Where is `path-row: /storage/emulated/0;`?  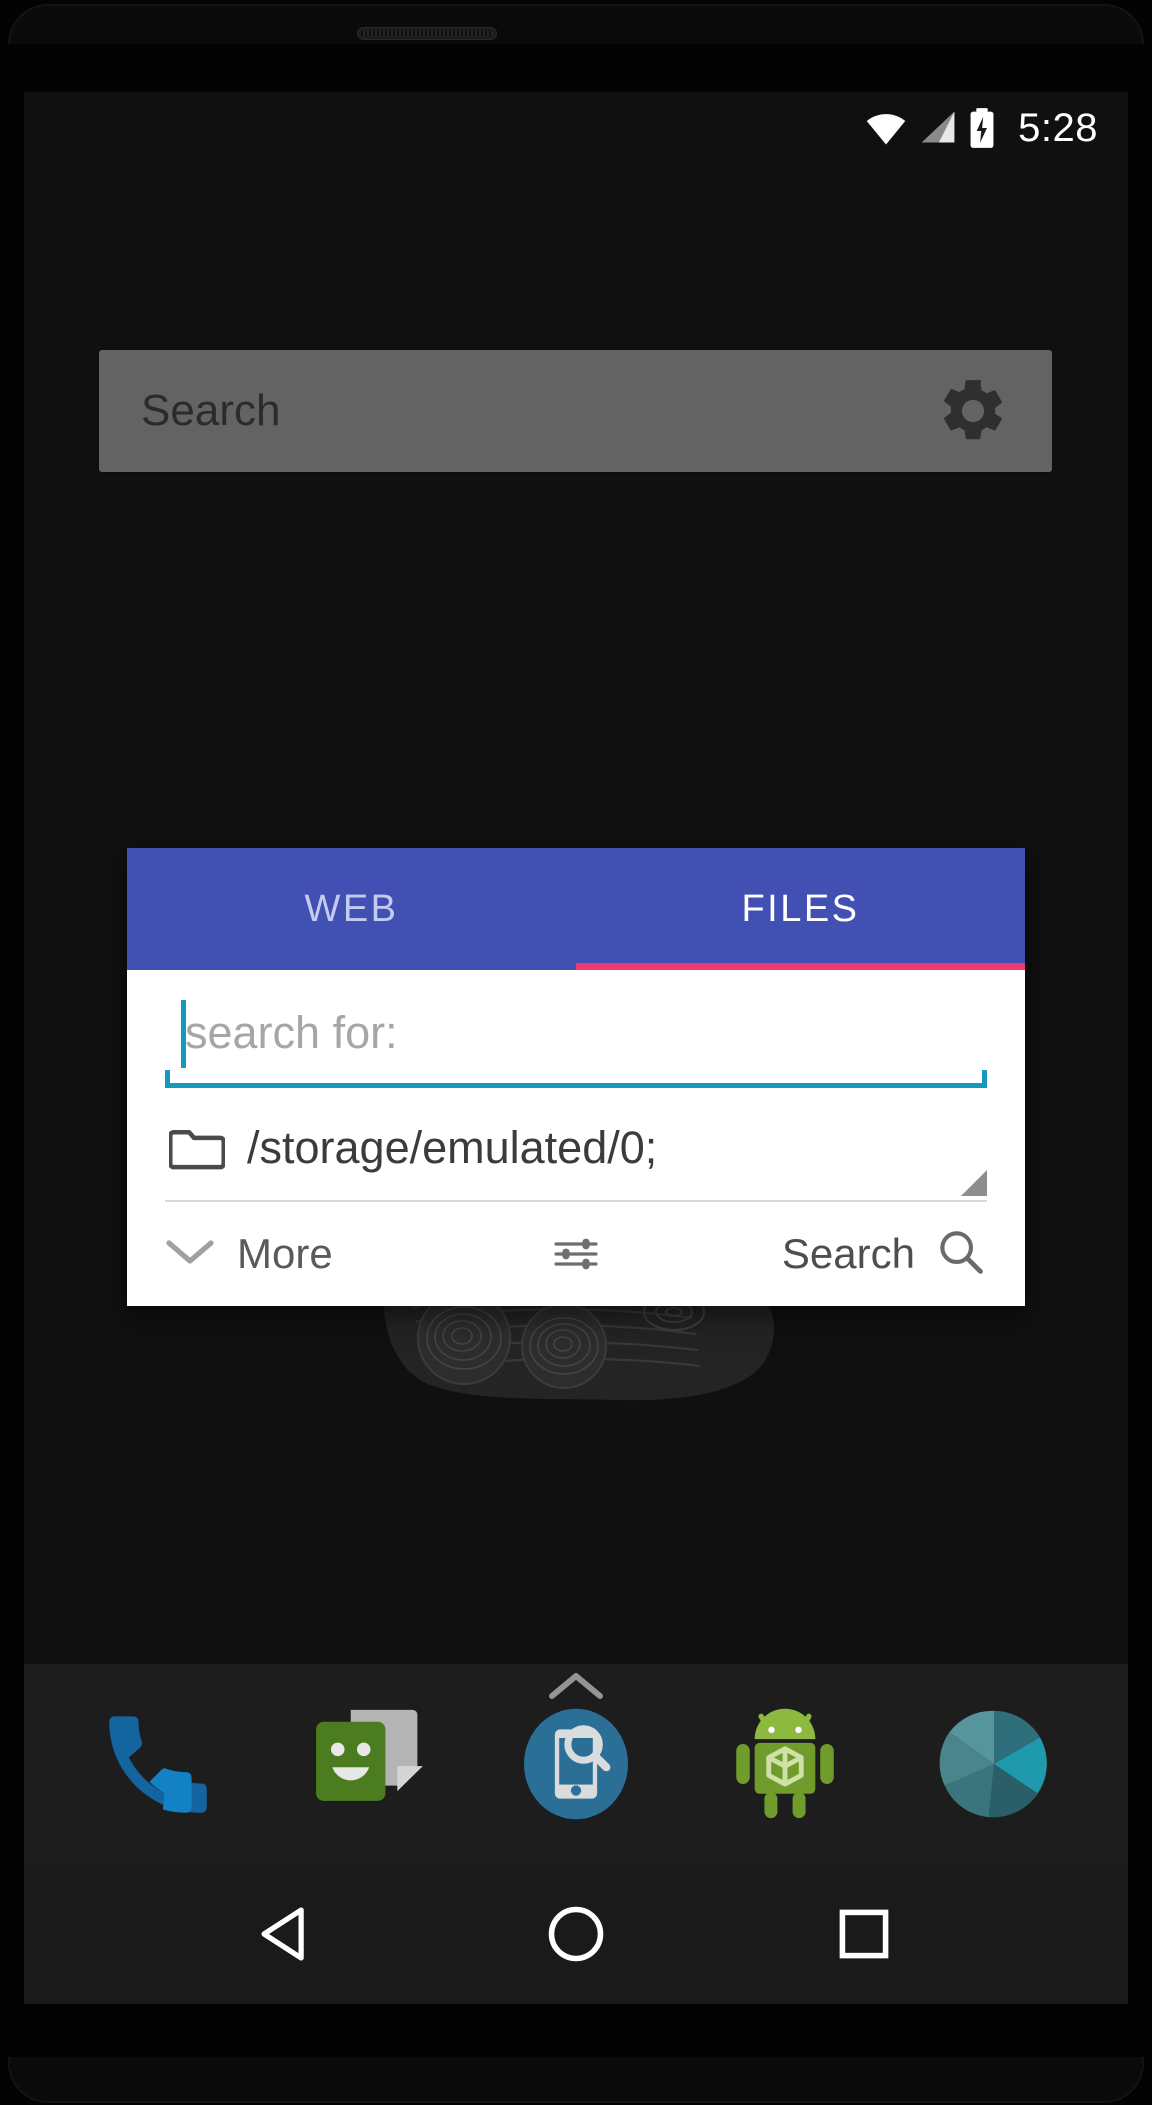
path-row: /storage/emulated/0; is located at coordinates (576, 1149).